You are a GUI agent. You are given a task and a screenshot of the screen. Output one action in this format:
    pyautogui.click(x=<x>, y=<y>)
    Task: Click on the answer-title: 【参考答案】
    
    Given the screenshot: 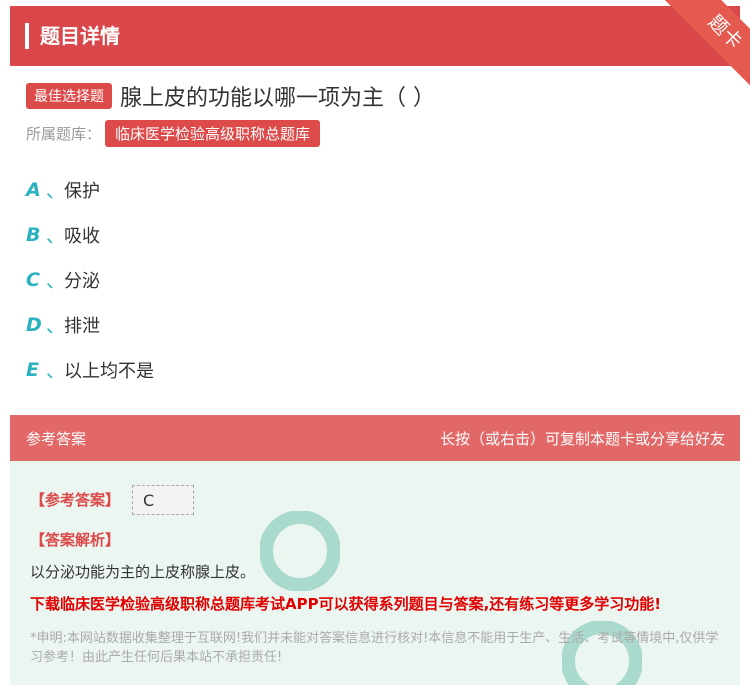 What is the action you would take?
    pyautogui.click(x=75, y=500)
    